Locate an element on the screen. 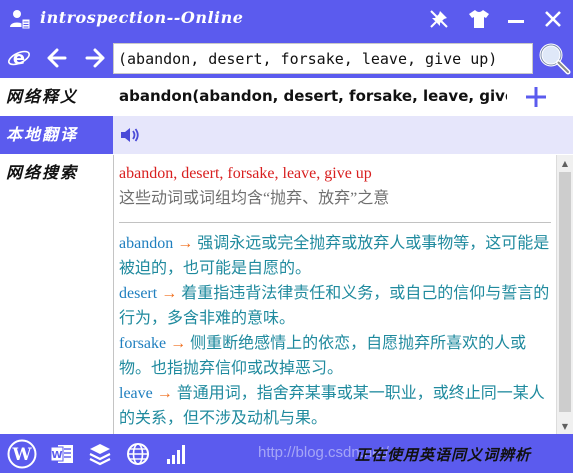  skin-button is located at coordinates (479, 19).